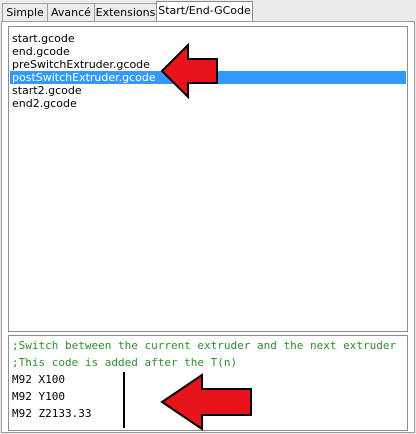 This screenshot has width=416, height=434. Describe the element at coordinates (204, 11) in the screenshot. I see `tab-start-end-gcode: Start/End-GCode` at that location.